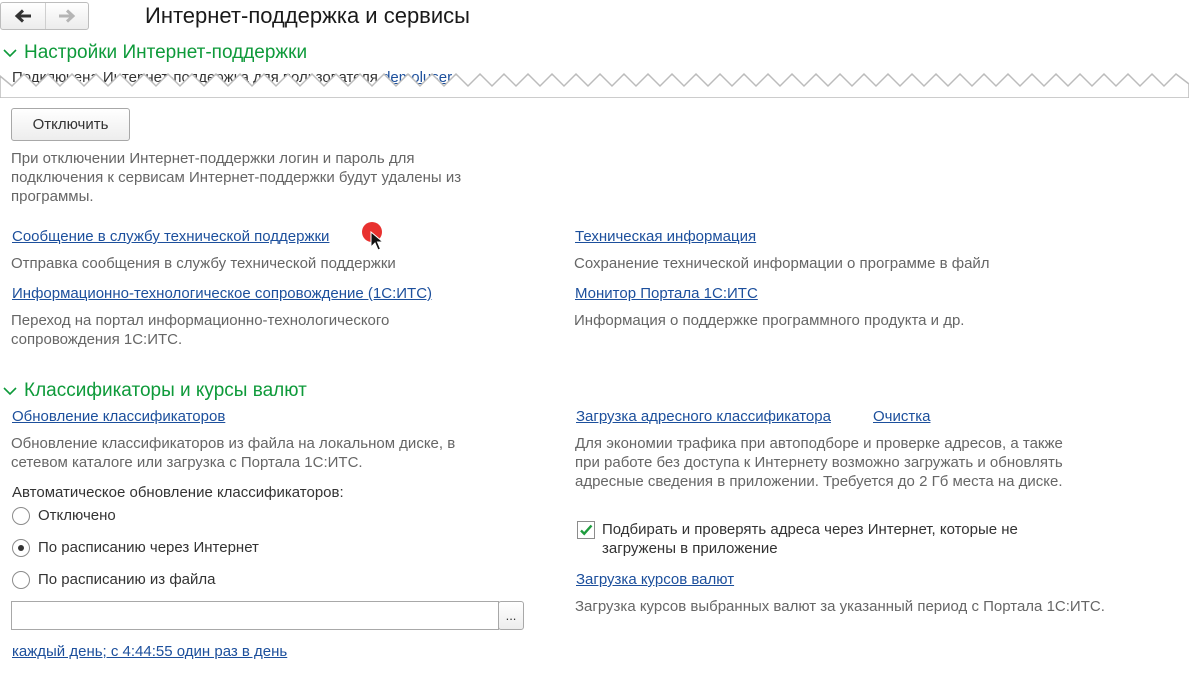 Image resolution: width=1189 pixels, height=680 pixels. Describe the element at coordinates (165, 390) in the screenshot. I see `classifiers-section-heading: Классификаторы и курсы валют` at that location.